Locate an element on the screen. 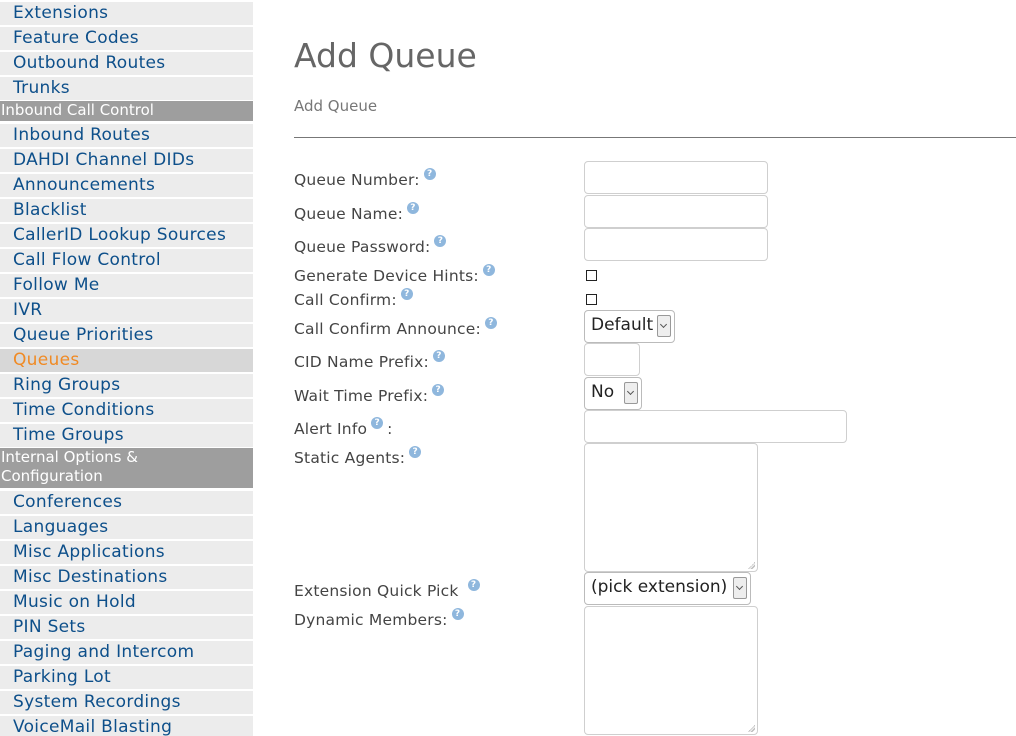 This screenshot has width=1016, height=736. dynamic-members-label: Dynamic Members:? is located at coordinates (379, 618).